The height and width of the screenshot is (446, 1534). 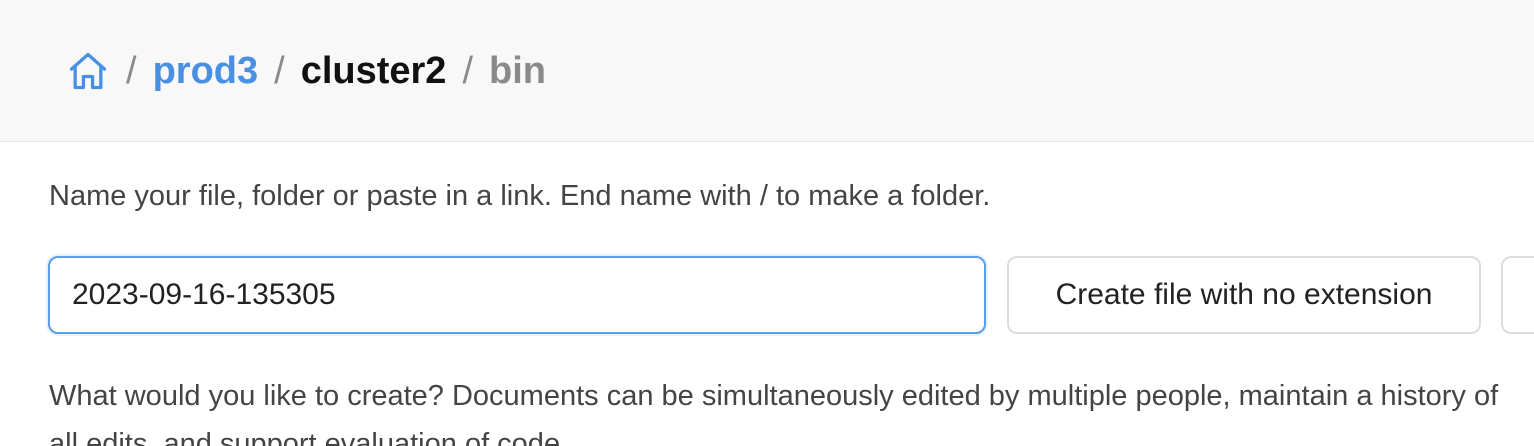 What do you see at coordinates (1244, 295) in the screenshot?
I see `create-file-button: Create file with no extension` at bounding box center [1244, 295].